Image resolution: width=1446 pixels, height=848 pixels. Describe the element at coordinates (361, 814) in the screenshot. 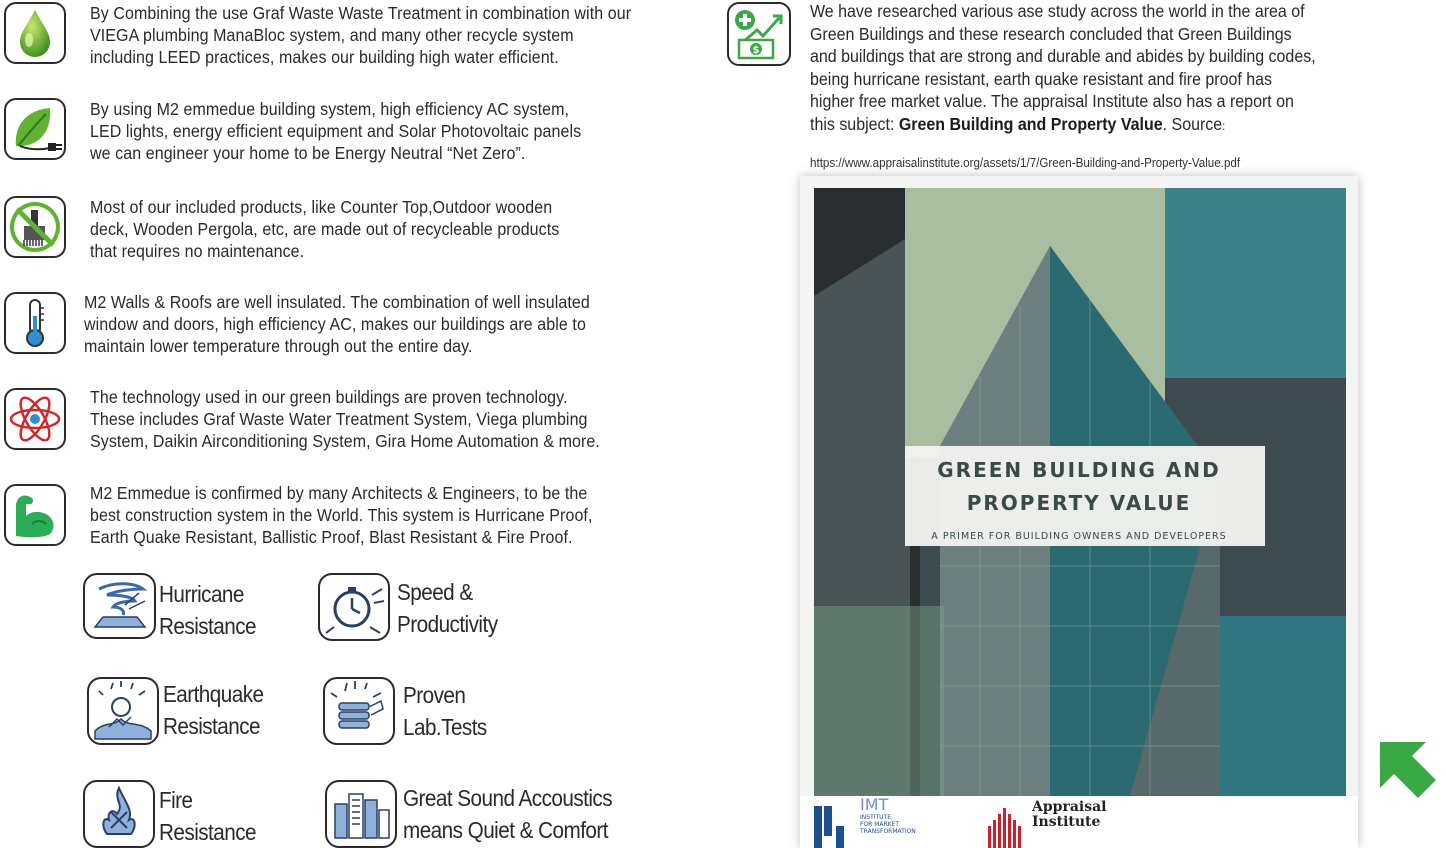

I see `city-sound-icon` at that location.